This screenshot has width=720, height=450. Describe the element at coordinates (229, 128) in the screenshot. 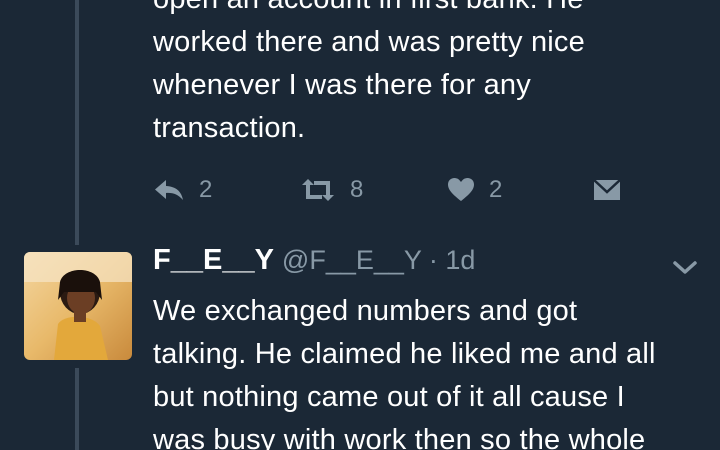

I see `tweet-text-line: transaction.` at that location.